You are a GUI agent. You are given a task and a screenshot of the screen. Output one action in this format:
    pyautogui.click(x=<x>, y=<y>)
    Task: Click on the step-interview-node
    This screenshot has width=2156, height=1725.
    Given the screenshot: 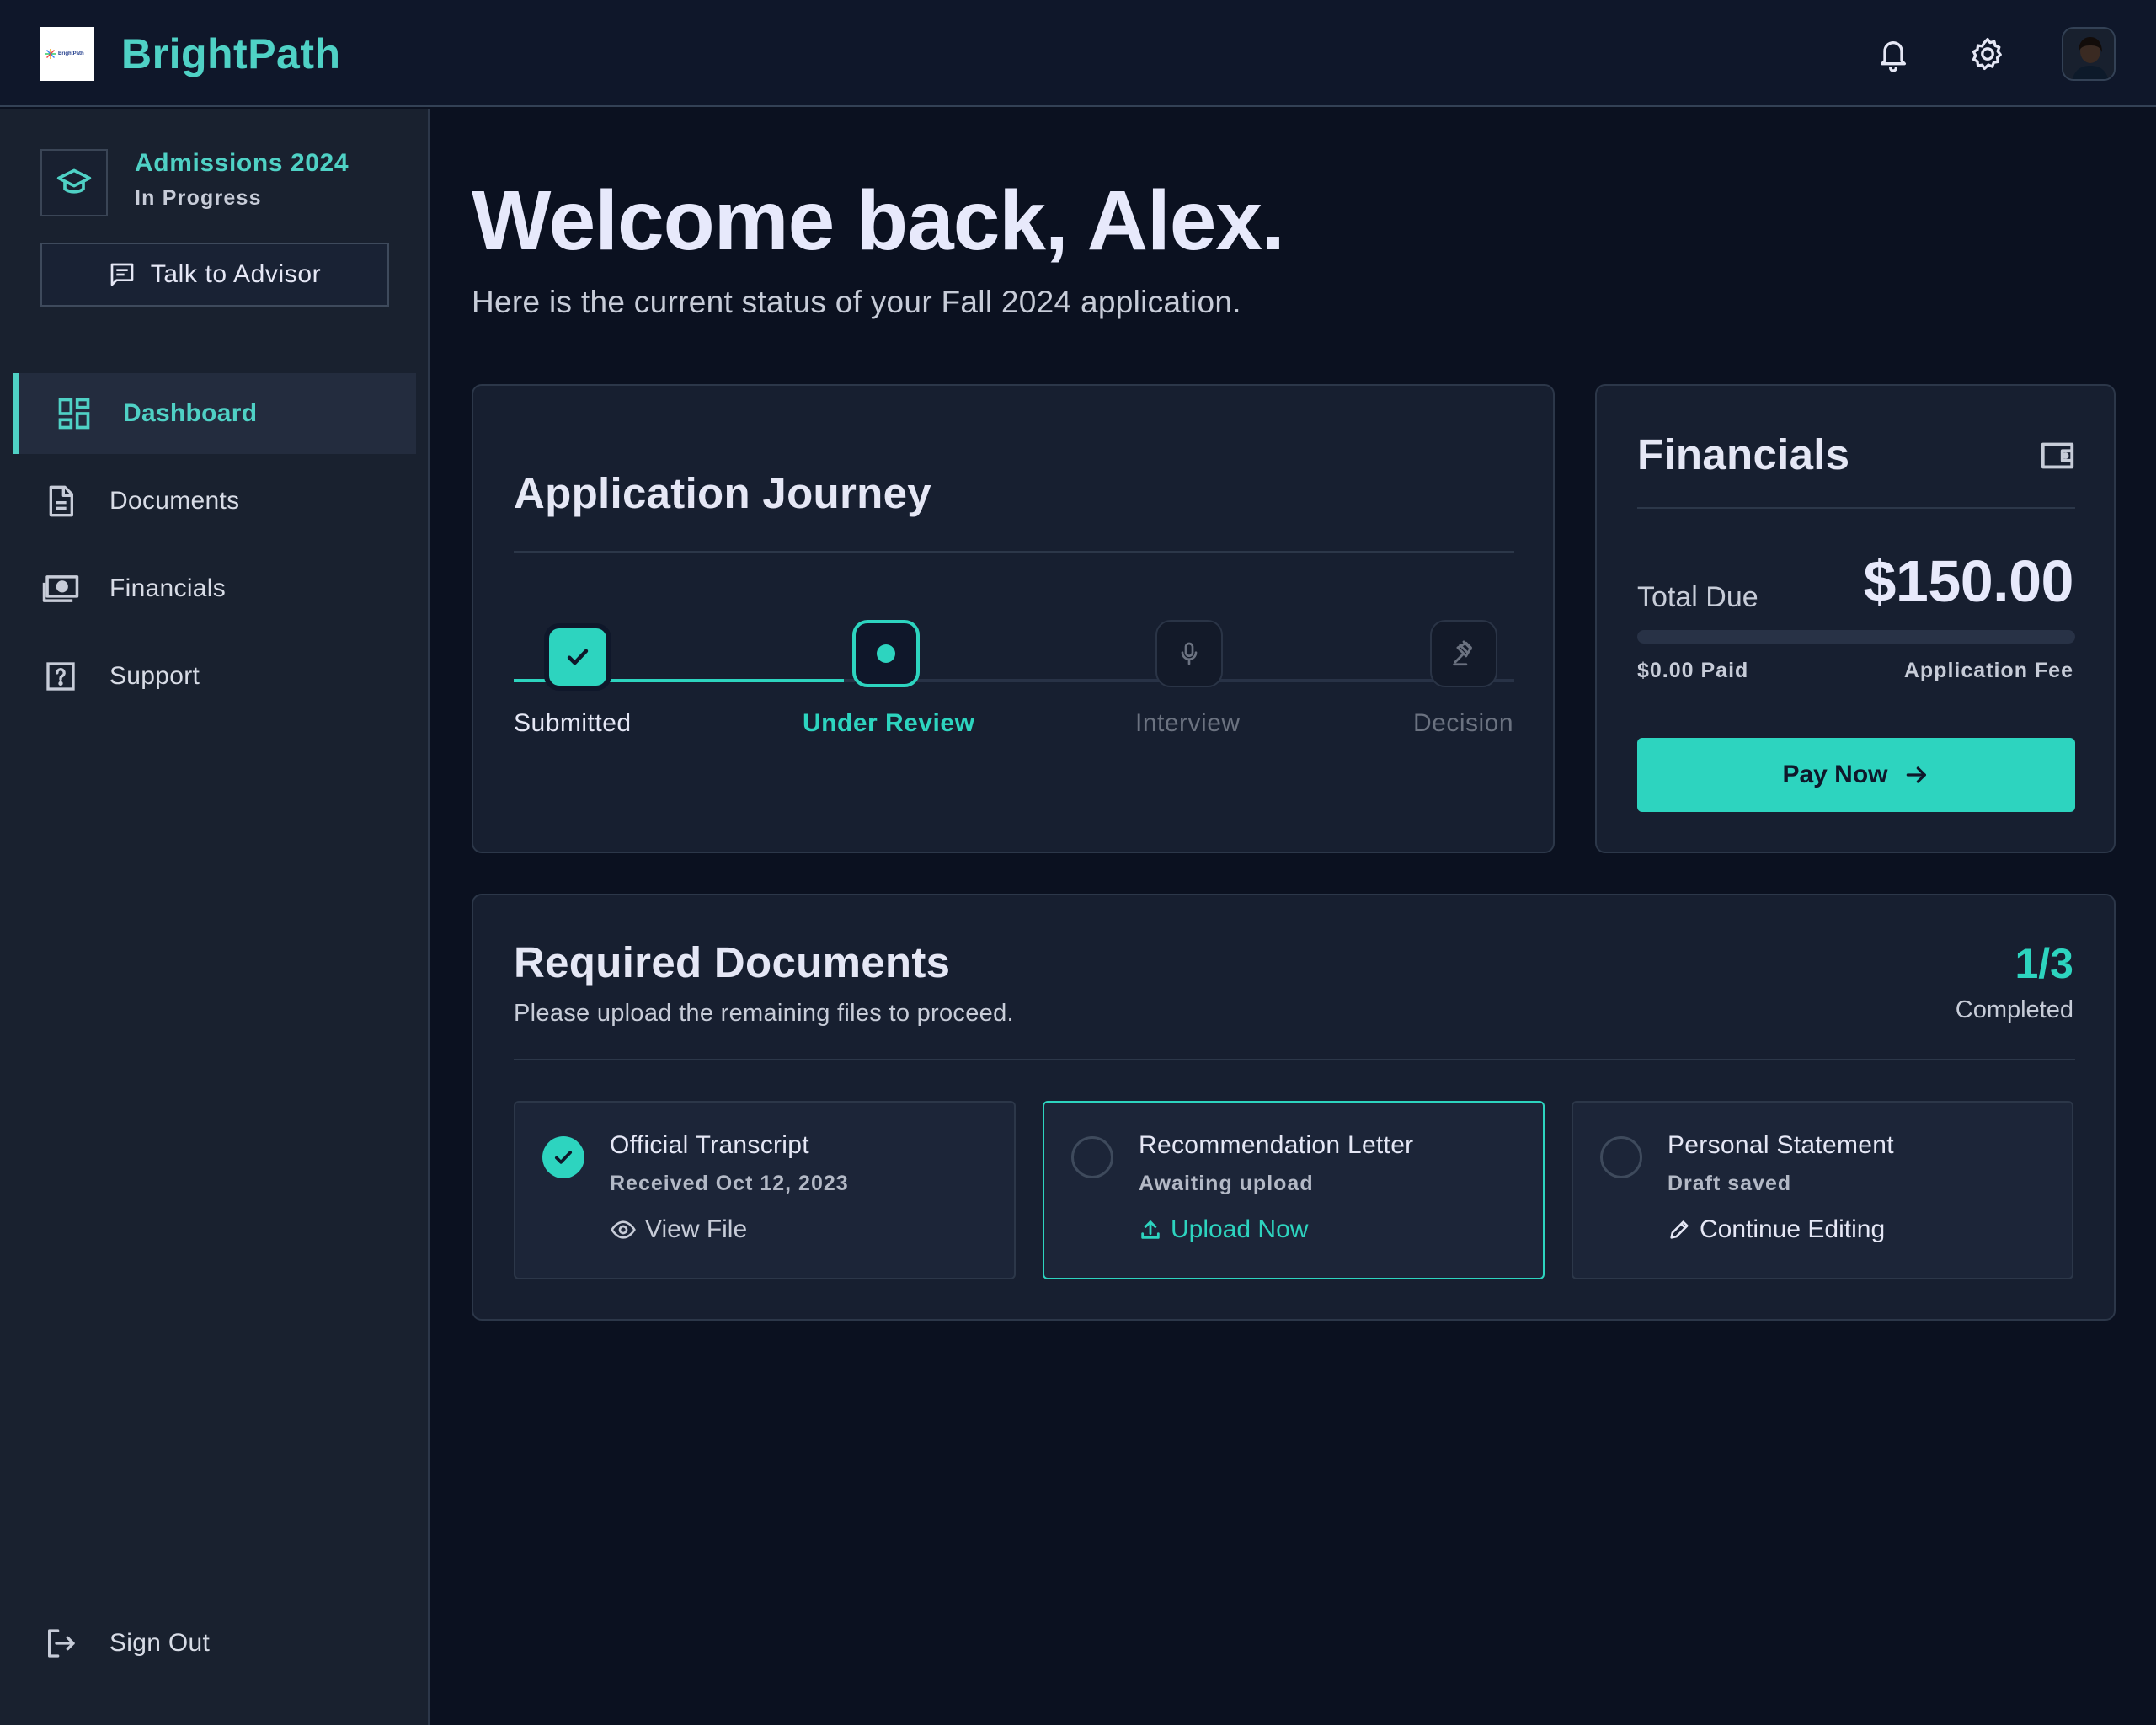 What is the action you would take?
    pyautogui.click(x=1189, y=653)
    